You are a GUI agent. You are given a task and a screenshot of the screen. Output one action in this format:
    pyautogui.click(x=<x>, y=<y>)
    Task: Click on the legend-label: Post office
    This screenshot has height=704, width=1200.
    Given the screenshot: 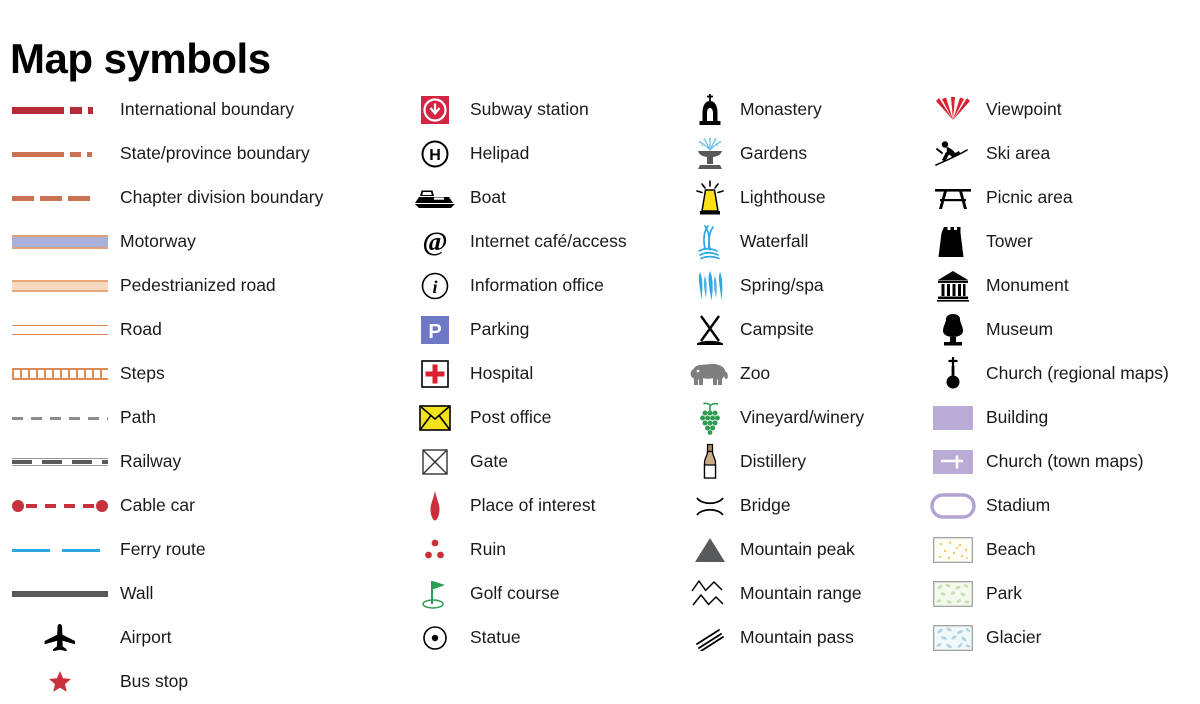 What is the action you would take?
    pyautogui.click(x=511, y=417)
    